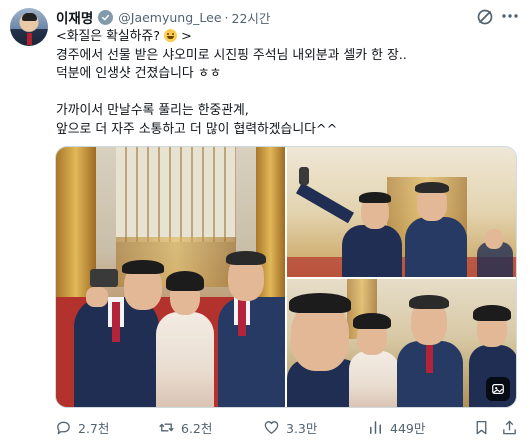  I want to click on text-line-1: <화질은 확실하쥬?, so click(110, 36).